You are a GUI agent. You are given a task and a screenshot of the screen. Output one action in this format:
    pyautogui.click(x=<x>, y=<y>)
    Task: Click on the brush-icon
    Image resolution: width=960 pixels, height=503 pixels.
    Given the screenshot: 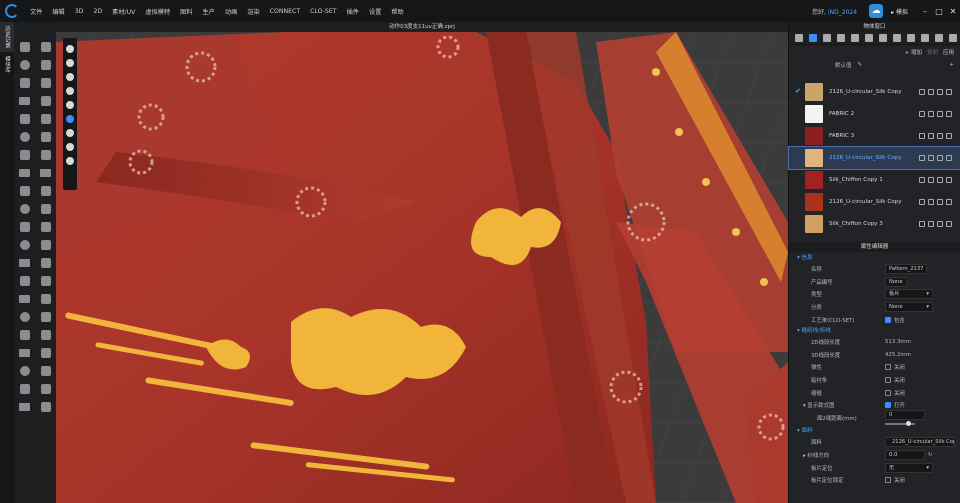 What is the action you would take?
    pyautogui.click(x=24, y=83)
    